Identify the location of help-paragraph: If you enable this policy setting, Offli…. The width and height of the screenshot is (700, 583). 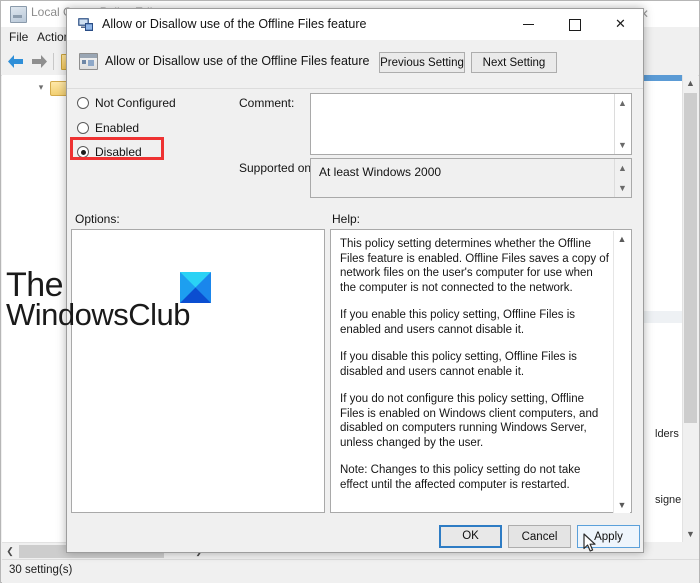
(458, 322).